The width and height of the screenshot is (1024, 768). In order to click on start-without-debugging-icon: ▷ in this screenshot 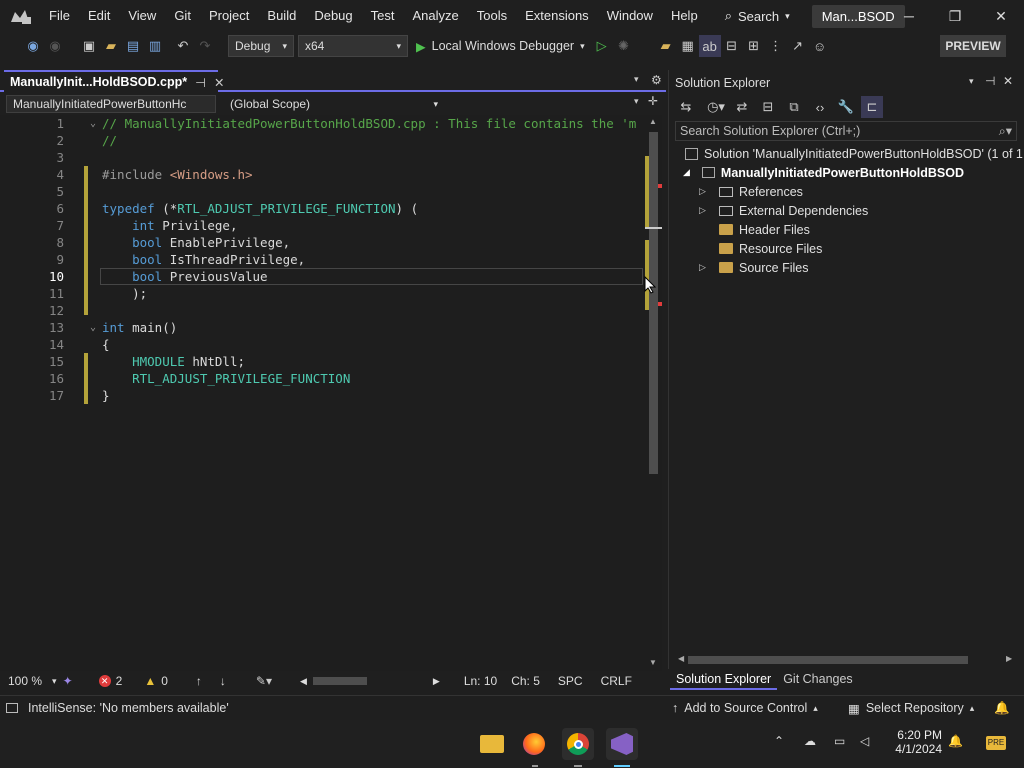, I will do `click(602, 46)`.